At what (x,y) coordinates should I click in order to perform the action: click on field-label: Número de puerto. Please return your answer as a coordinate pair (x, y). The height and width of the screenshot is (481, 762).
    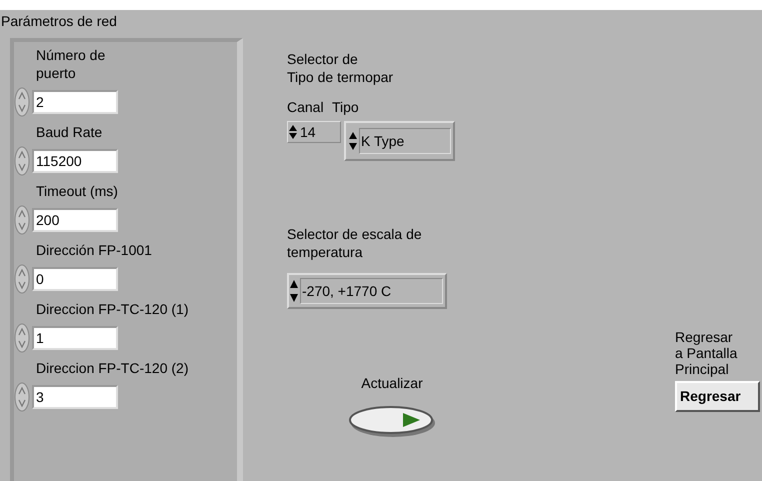
    Looking at the image, I should click on (71, 64).